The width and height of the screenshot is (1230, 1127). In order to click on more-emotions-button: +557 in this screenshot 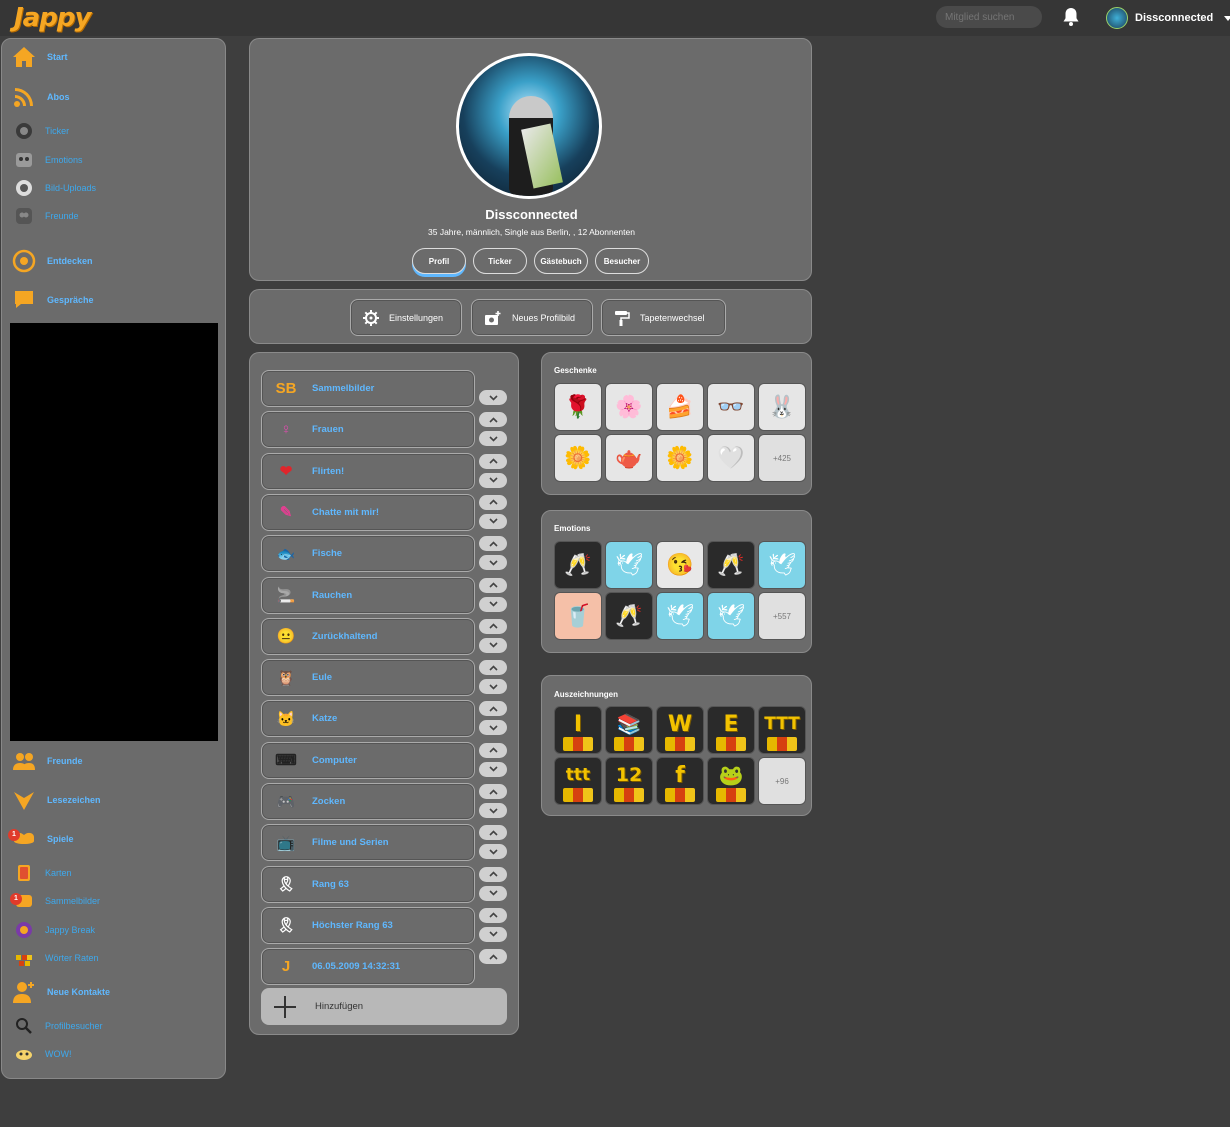, I will do `click(782, 616)`.